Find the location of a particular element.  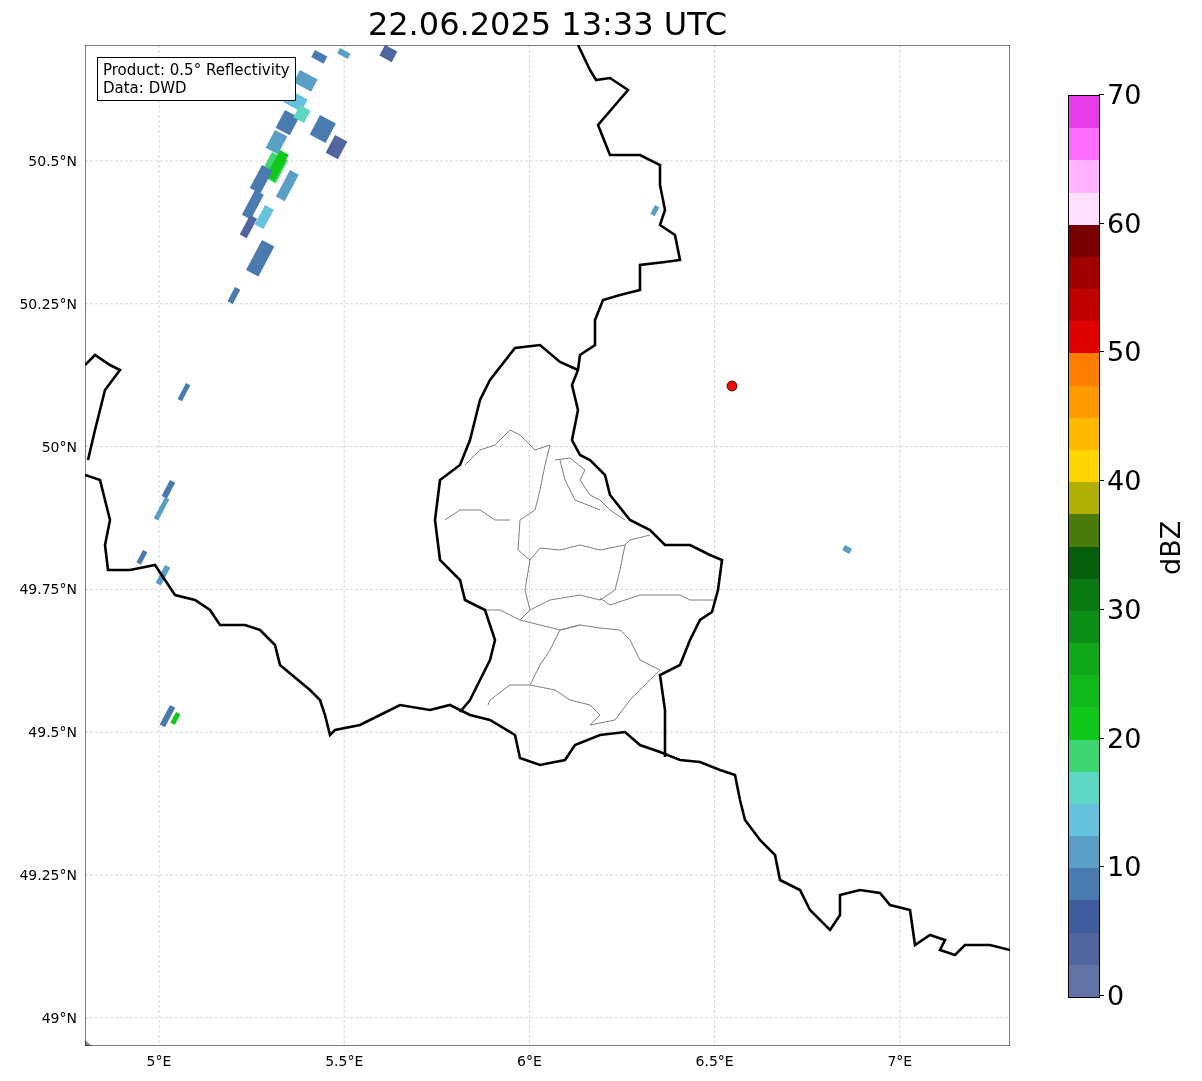

colorbar-tick-label: 60 is located at coordinates (1120, 223).